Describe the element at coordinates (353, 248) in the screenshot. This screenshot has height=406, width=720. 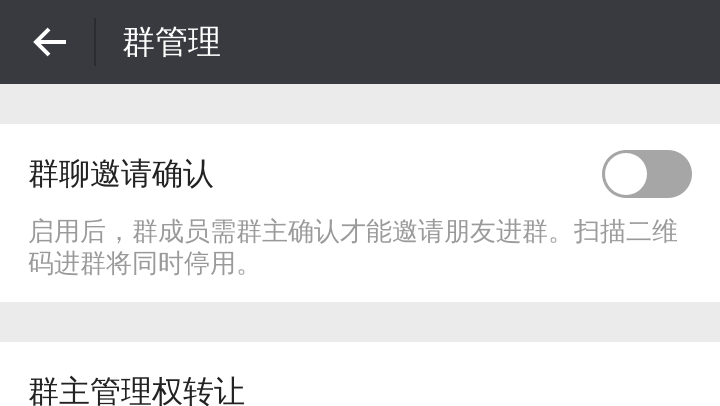
I see `setting-description: 启用后，群成员需群主确认才能邀请朋友进群。扫描二维码进群将同时停用。` at that location.